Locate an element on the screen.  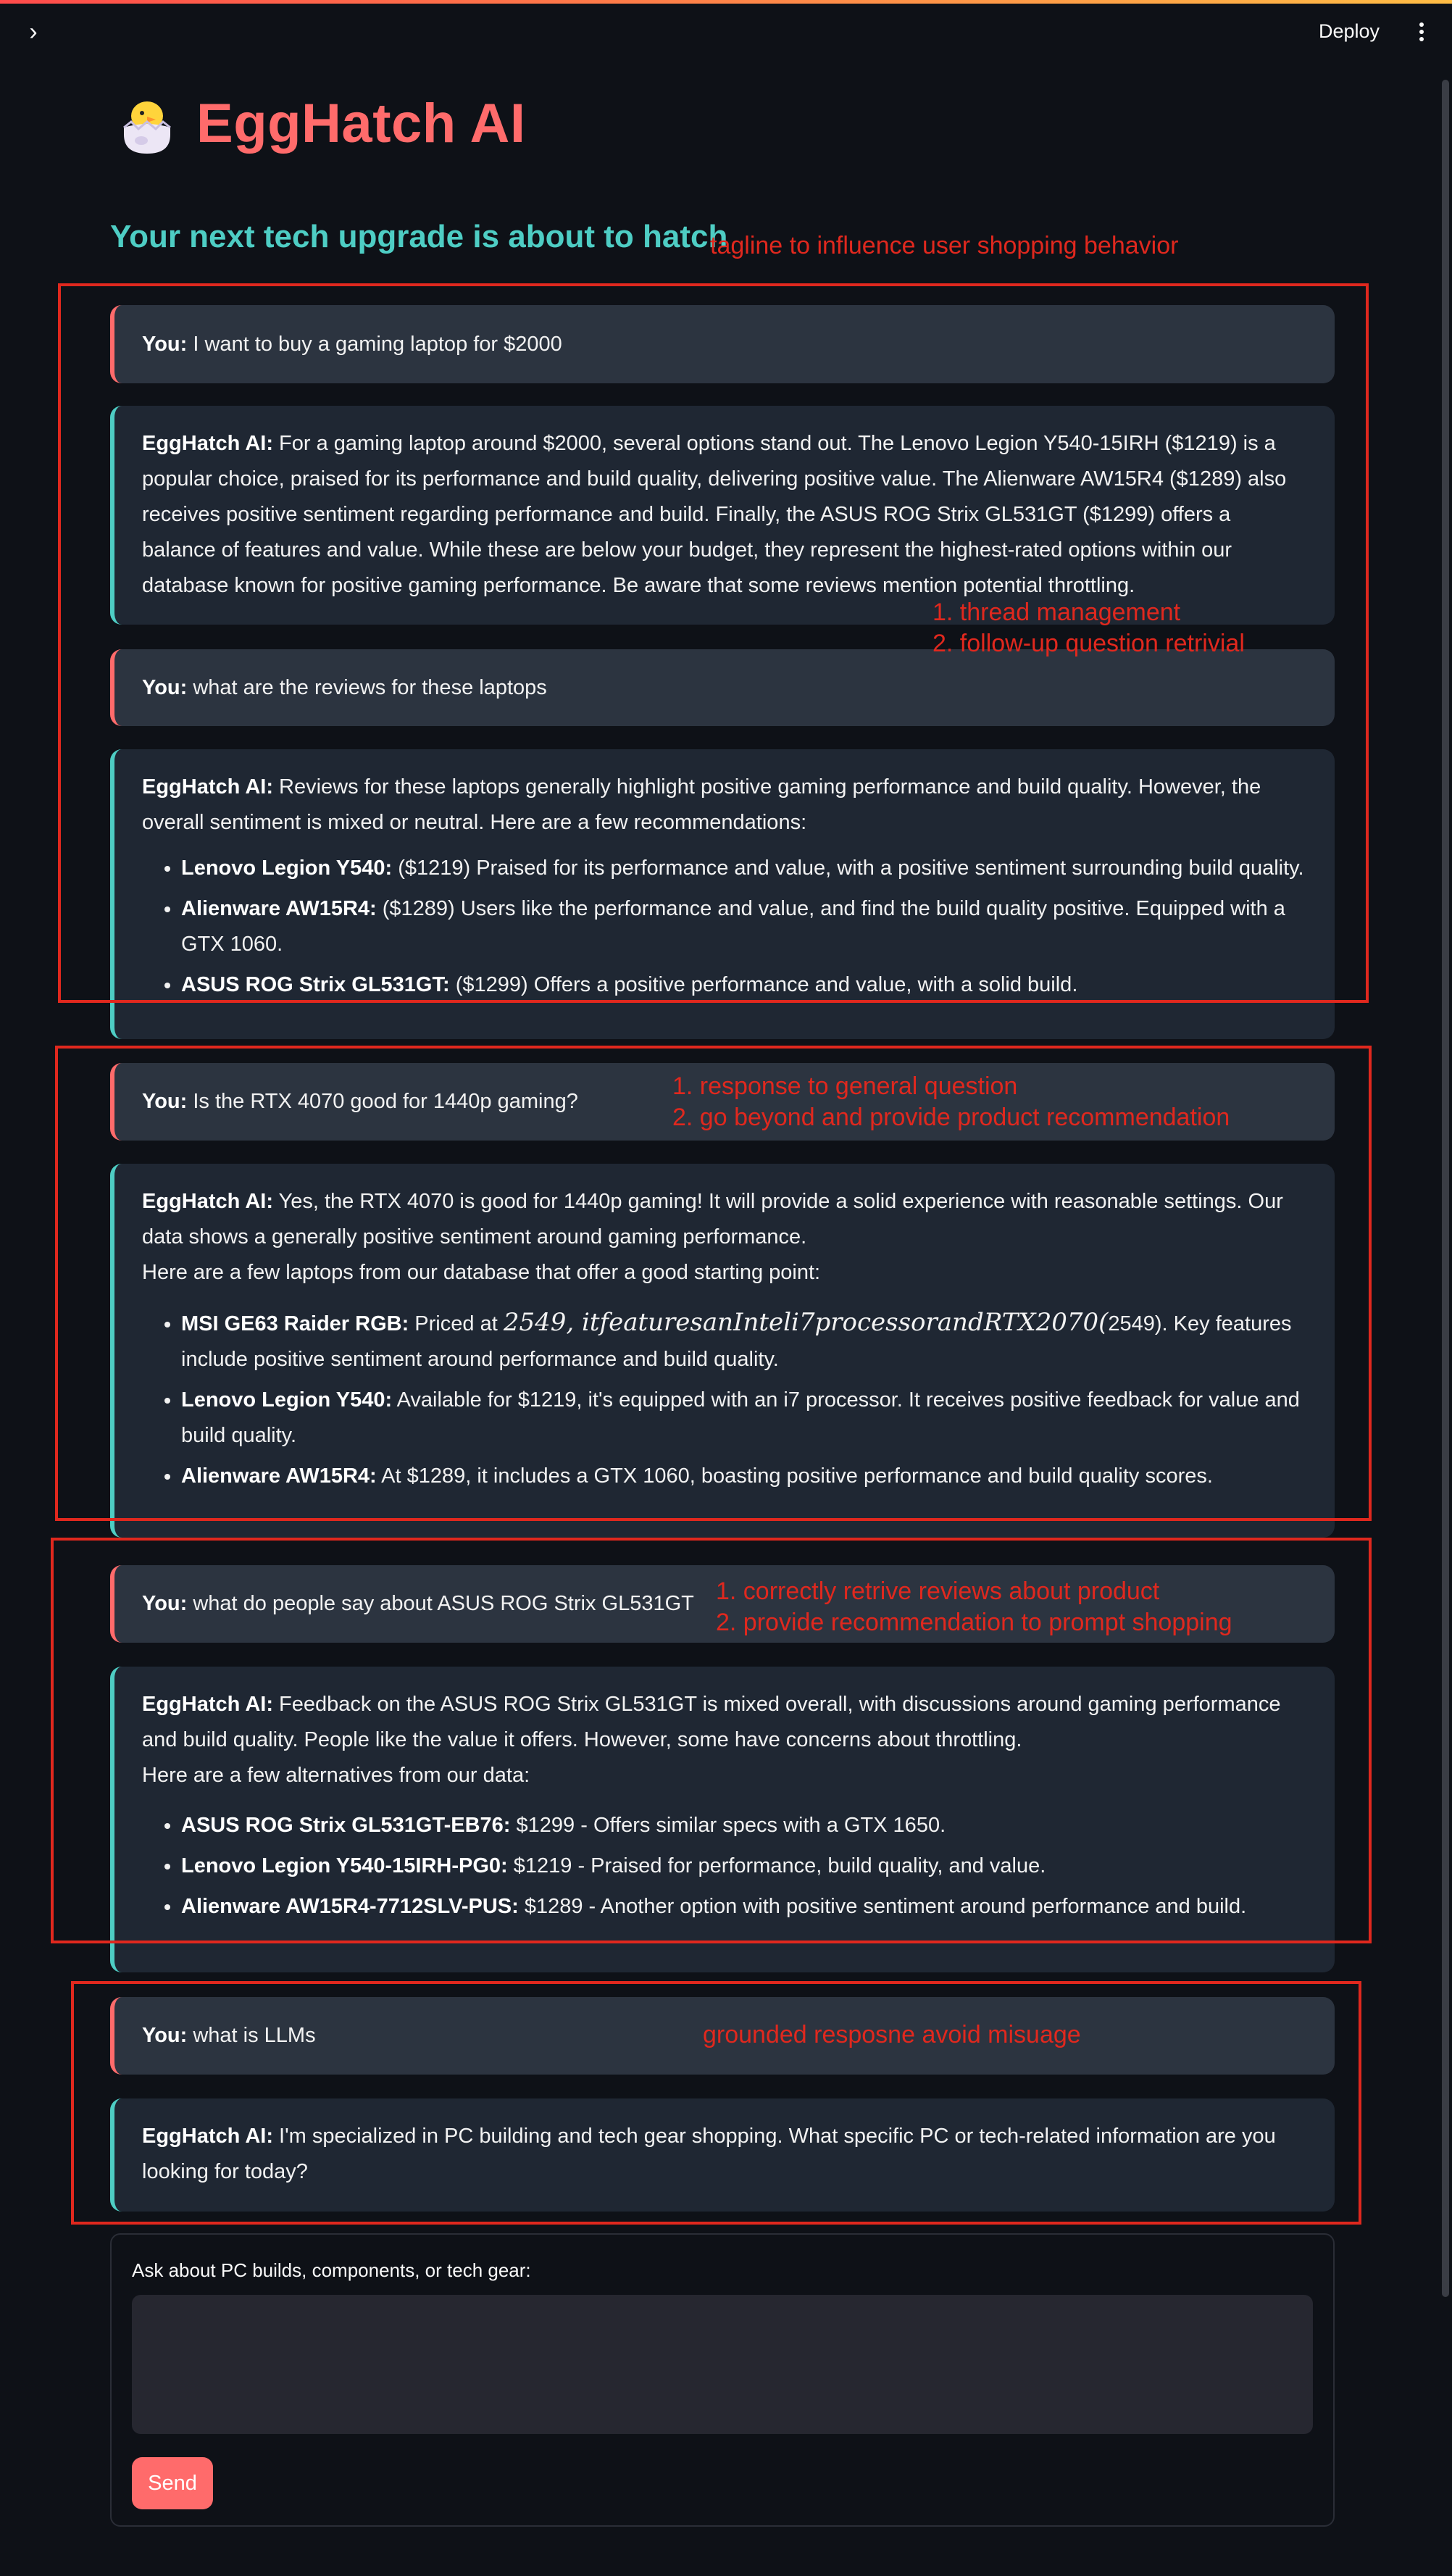
top-decoration-bar is located at coordinates (726, 2).